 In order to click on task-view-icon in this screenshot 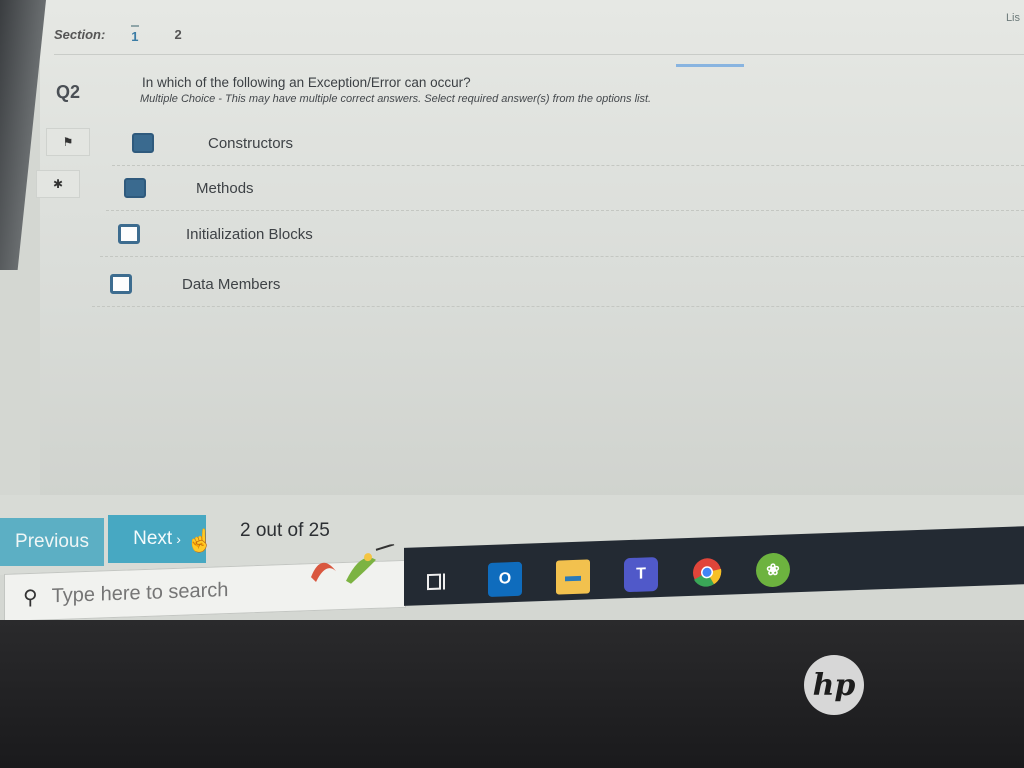, I will do `click(437, 581)`.